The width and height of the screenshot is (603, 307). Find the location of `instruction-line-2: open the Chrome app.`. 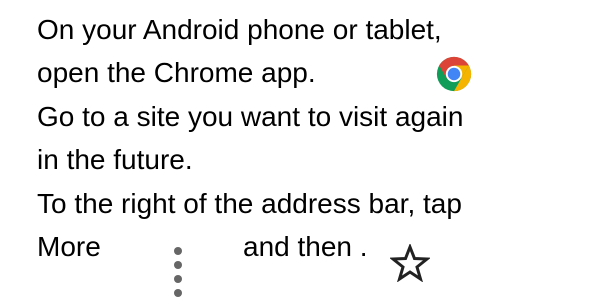

instruction-line-2: open the Chrome app. is located at coordinates (176, 72).